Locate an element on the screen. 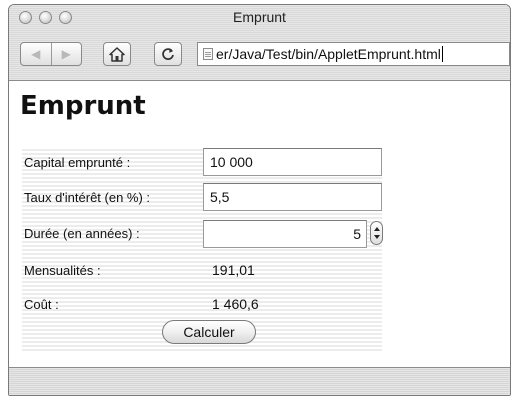 This screenshot has height=400, width=512. back-forward-group: ◀ ▶ is located at coordinates (51, 54).